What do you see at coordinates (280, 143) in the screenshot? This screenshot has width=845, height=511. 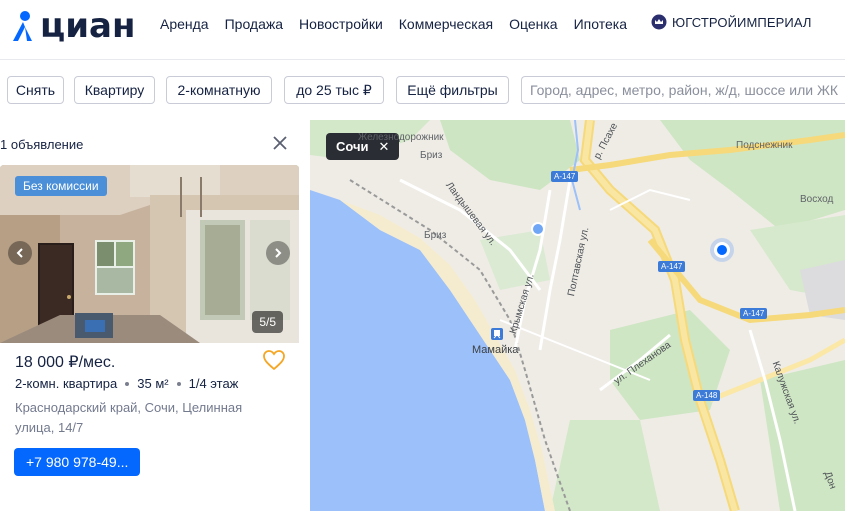 I see `close-icon` at bounding box center [280, 143].